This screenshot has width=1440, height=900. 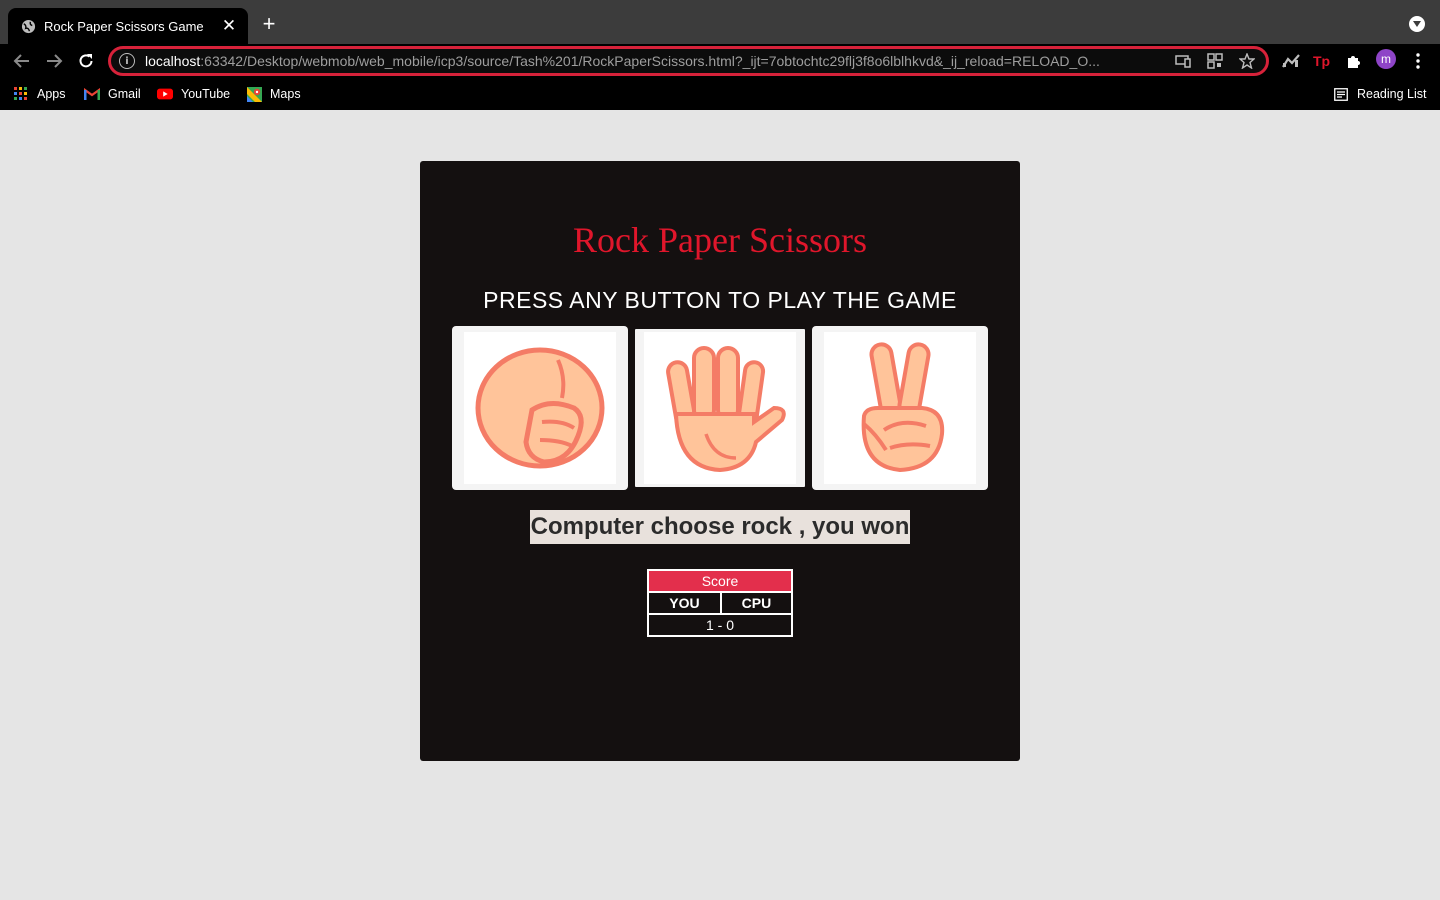 What do you see at coordinates (124, 26) in the screenshot?
I see `tab-title: Rock Paper Scissors Game` at bounding box center [124, 26].